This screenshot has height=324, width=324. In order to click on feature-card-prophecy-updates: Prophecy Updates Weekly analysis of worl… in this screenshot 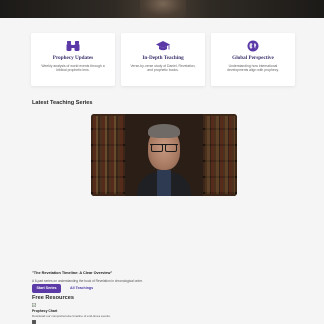, I will do `click(73, 59)`.